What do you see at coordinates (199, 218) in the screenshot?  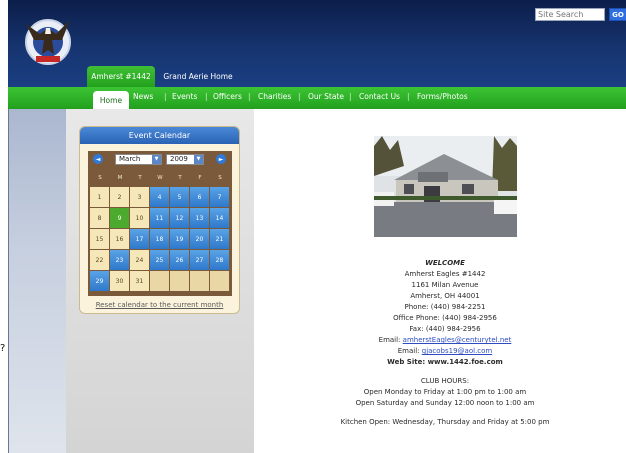 I see `calendar-day: 13` at bounding box center [199, 218].